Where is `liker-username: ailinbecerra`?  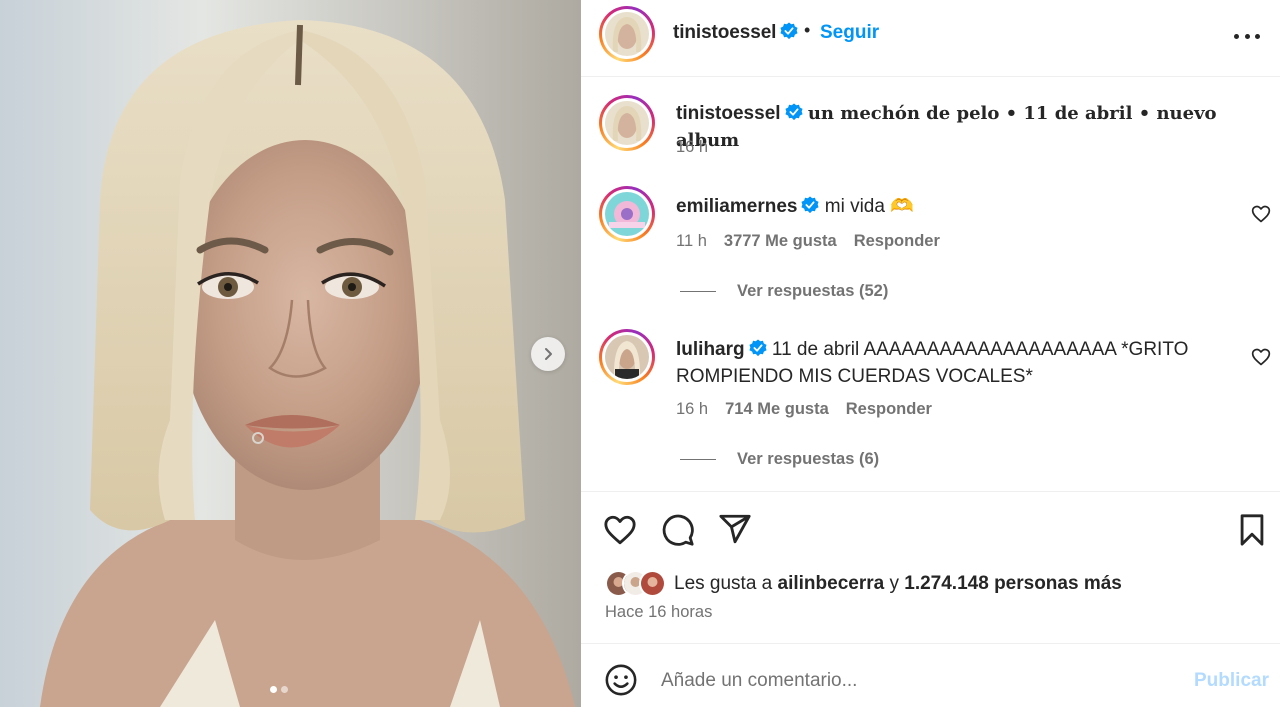
liker-username: ailinbecerra is located at coordinates (831, 583).